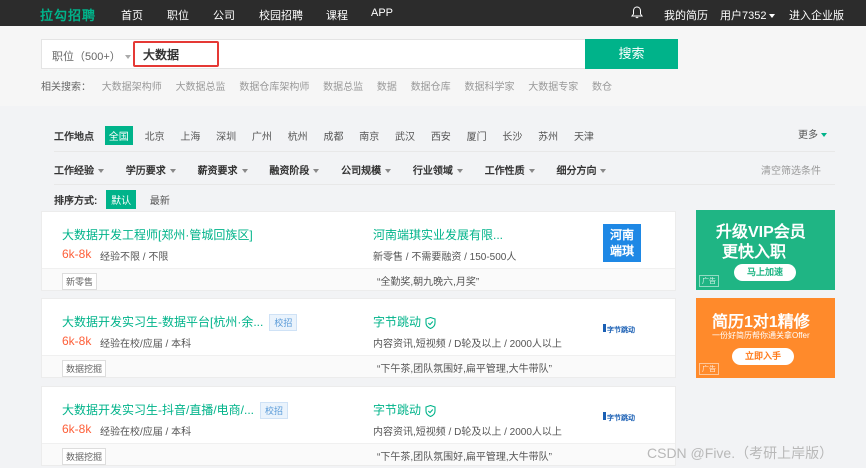 This screenshot has height=468, width=866. Describe the element at coordinates (343, 87) in the screenshot. I see `related-search-link: 数据总监` at that location.